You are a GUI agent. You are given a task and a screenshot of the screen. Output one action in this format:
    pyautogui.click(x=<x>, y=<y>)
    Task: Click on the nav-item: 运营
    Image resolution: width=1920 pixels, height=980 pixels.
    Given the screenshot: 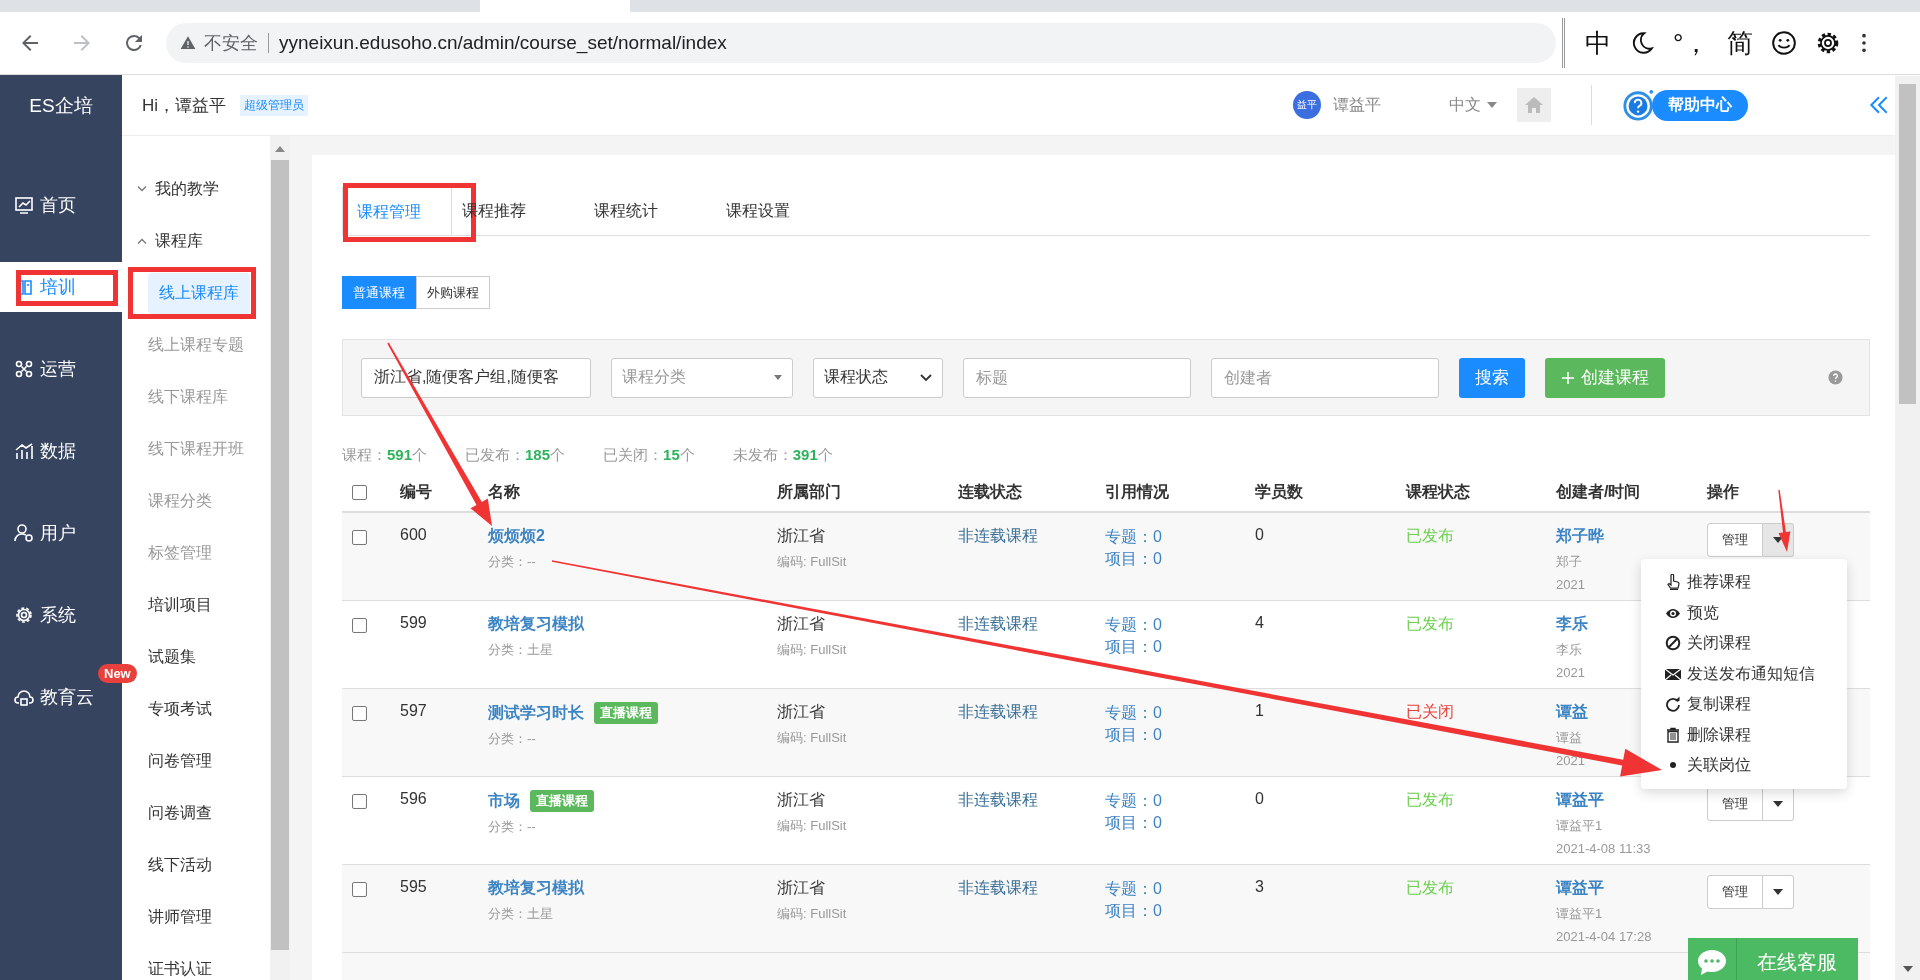 What is the action you would take?
    pyautogui.click(x=48, y=369)
    